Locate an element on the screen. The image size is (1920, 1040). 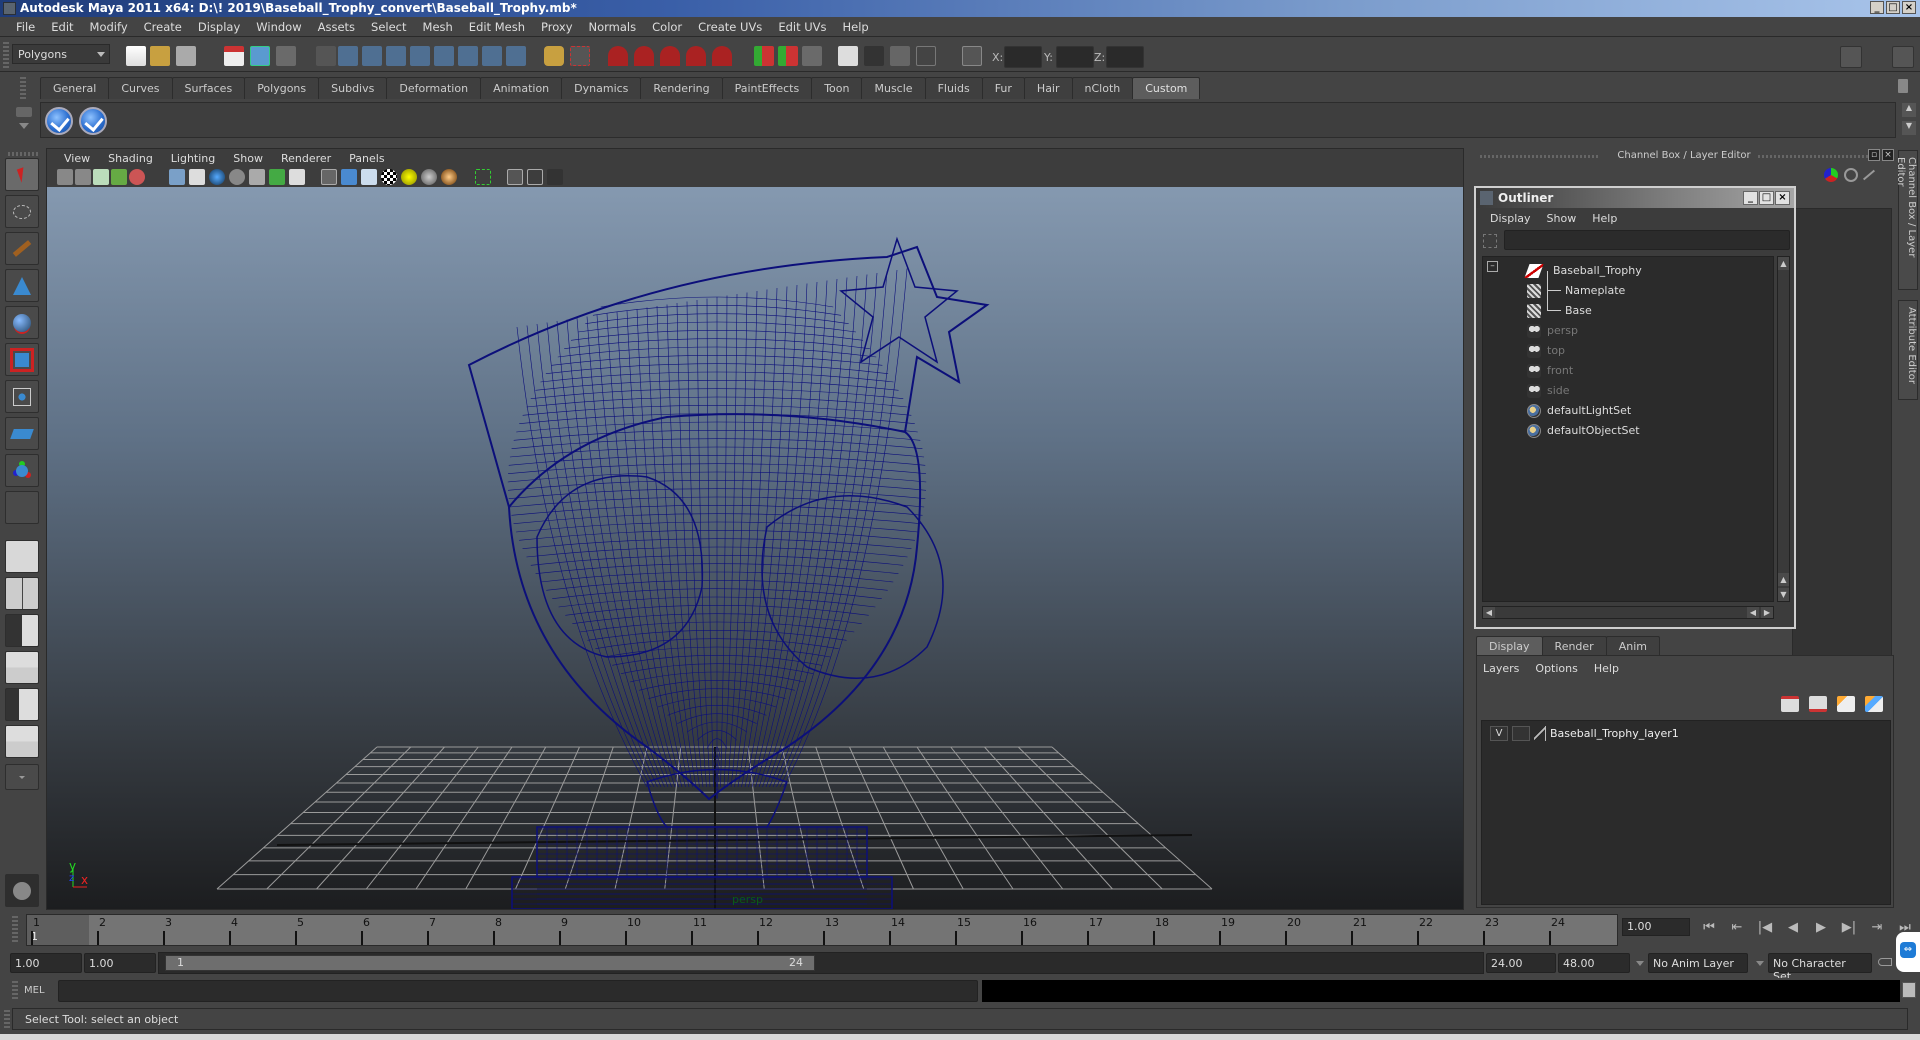
layer-color-swatch is located at coordinates (1540, 733).